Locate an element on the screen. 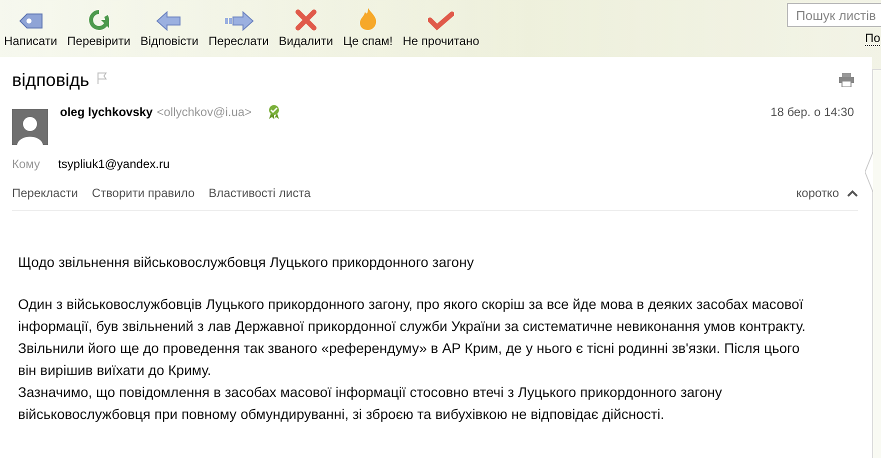 The image size is (881, 458). printer-icon is located at coordinates (846, 80).